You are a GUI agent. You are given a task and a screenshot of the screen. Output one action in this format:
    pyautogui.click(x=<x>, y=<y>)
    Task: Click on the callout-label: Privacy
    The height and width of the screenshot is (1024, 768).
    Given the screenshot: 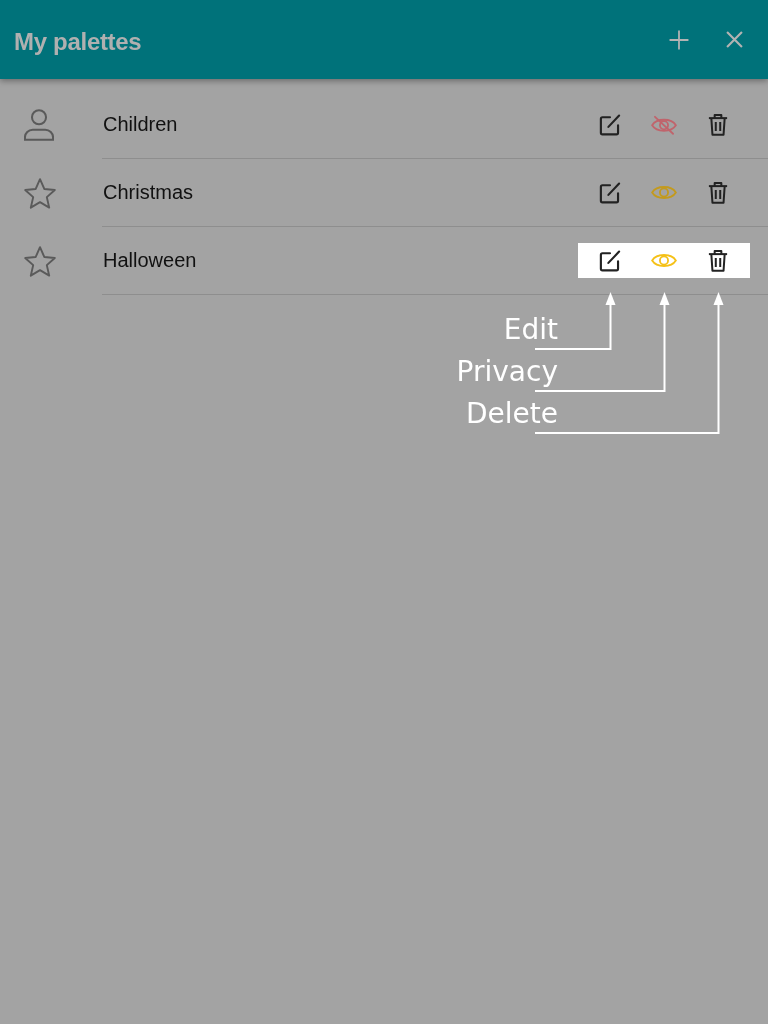 What is the action you would take?
    pyautogui.click(x=507, y=372)
    